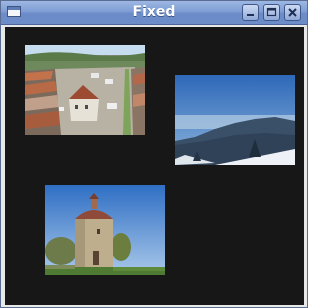  I want to click on close-button, so click(292, 12).